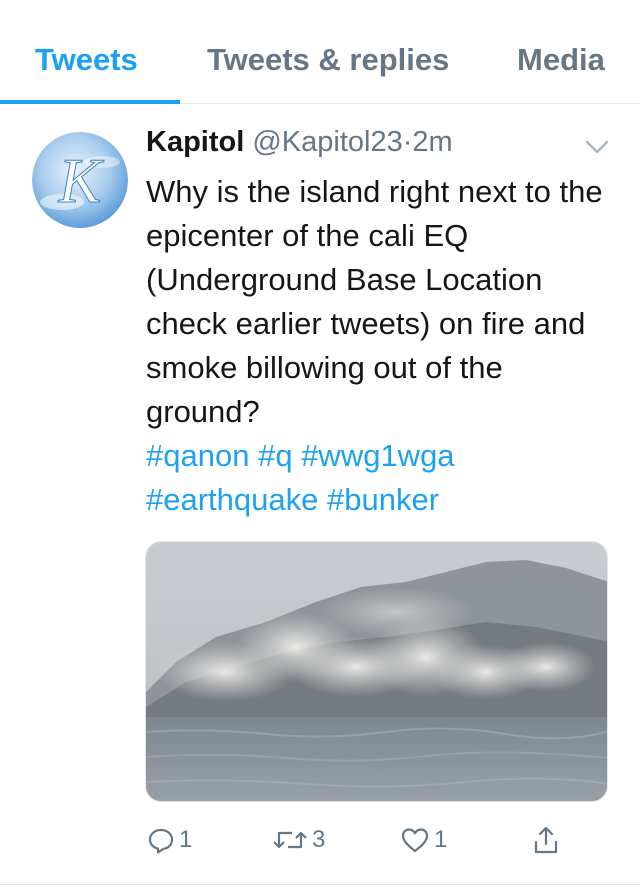 The height and width of the screenshot is (887, 640). What do you see at coordinates (432, 142) in the screenshot?
I see `tweet-time: 2m` at bounding box center [432, 142].